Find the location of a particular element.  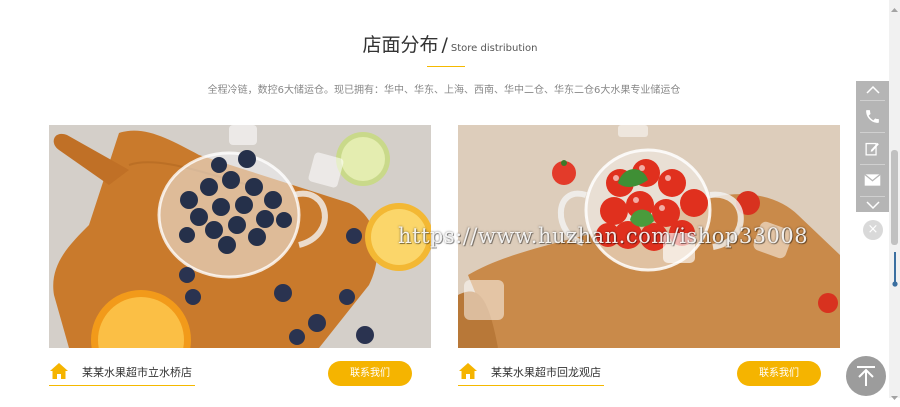

floating-sidebar is located at coordinates (872, 146).